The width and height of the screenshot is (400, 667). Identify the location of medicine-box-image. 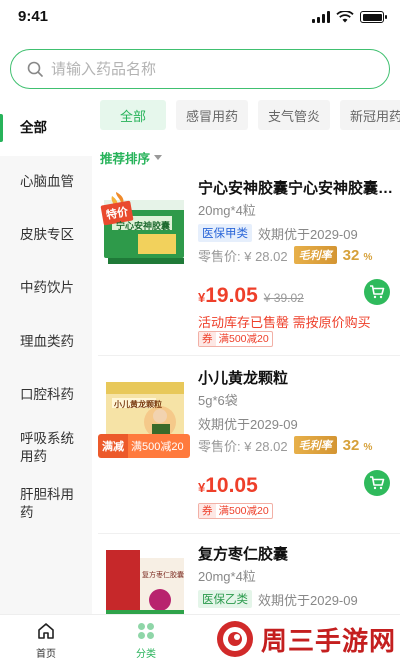
(145, 582).